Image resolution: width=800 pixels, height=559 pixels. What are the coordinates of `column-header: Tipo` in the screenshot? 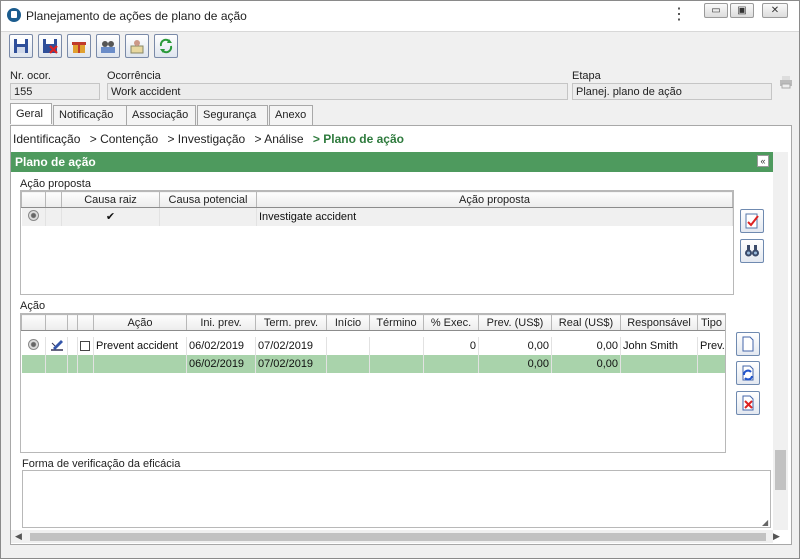 It's located at (711, 322).